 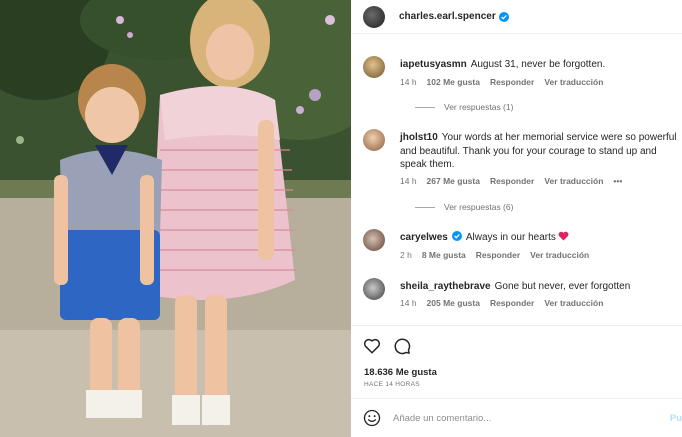 What do you see at coordinates (617, 181) in the screenshot?
I see `more-options-button: •••` at bounding box center [617, 181].